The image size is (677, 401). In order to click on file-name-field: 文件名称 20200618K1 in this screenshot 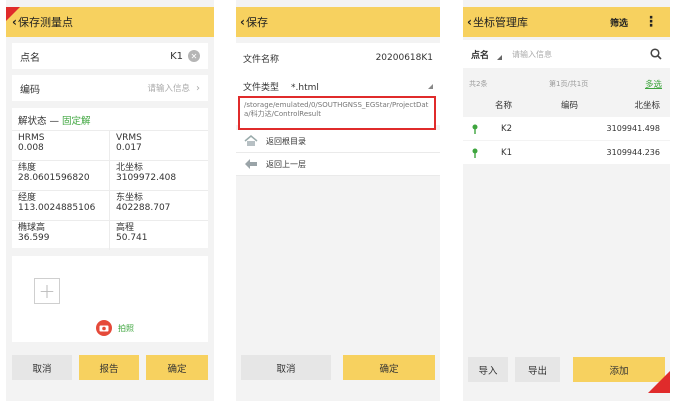, I will do `click(338, 58)`.